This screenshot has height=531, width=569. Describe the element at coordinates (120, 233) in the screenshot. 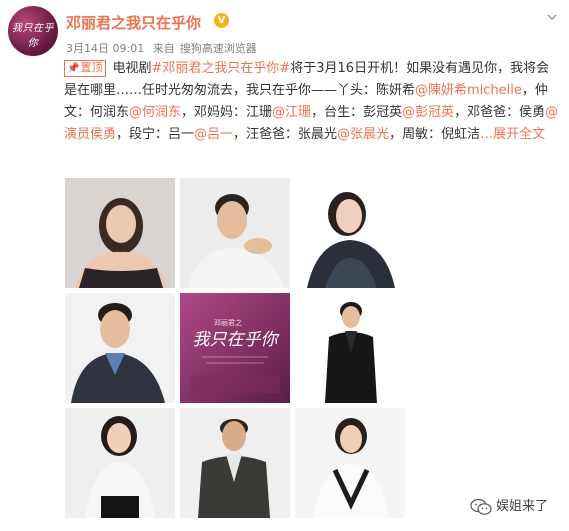

I see `photo-chen-yanxi` at that location.